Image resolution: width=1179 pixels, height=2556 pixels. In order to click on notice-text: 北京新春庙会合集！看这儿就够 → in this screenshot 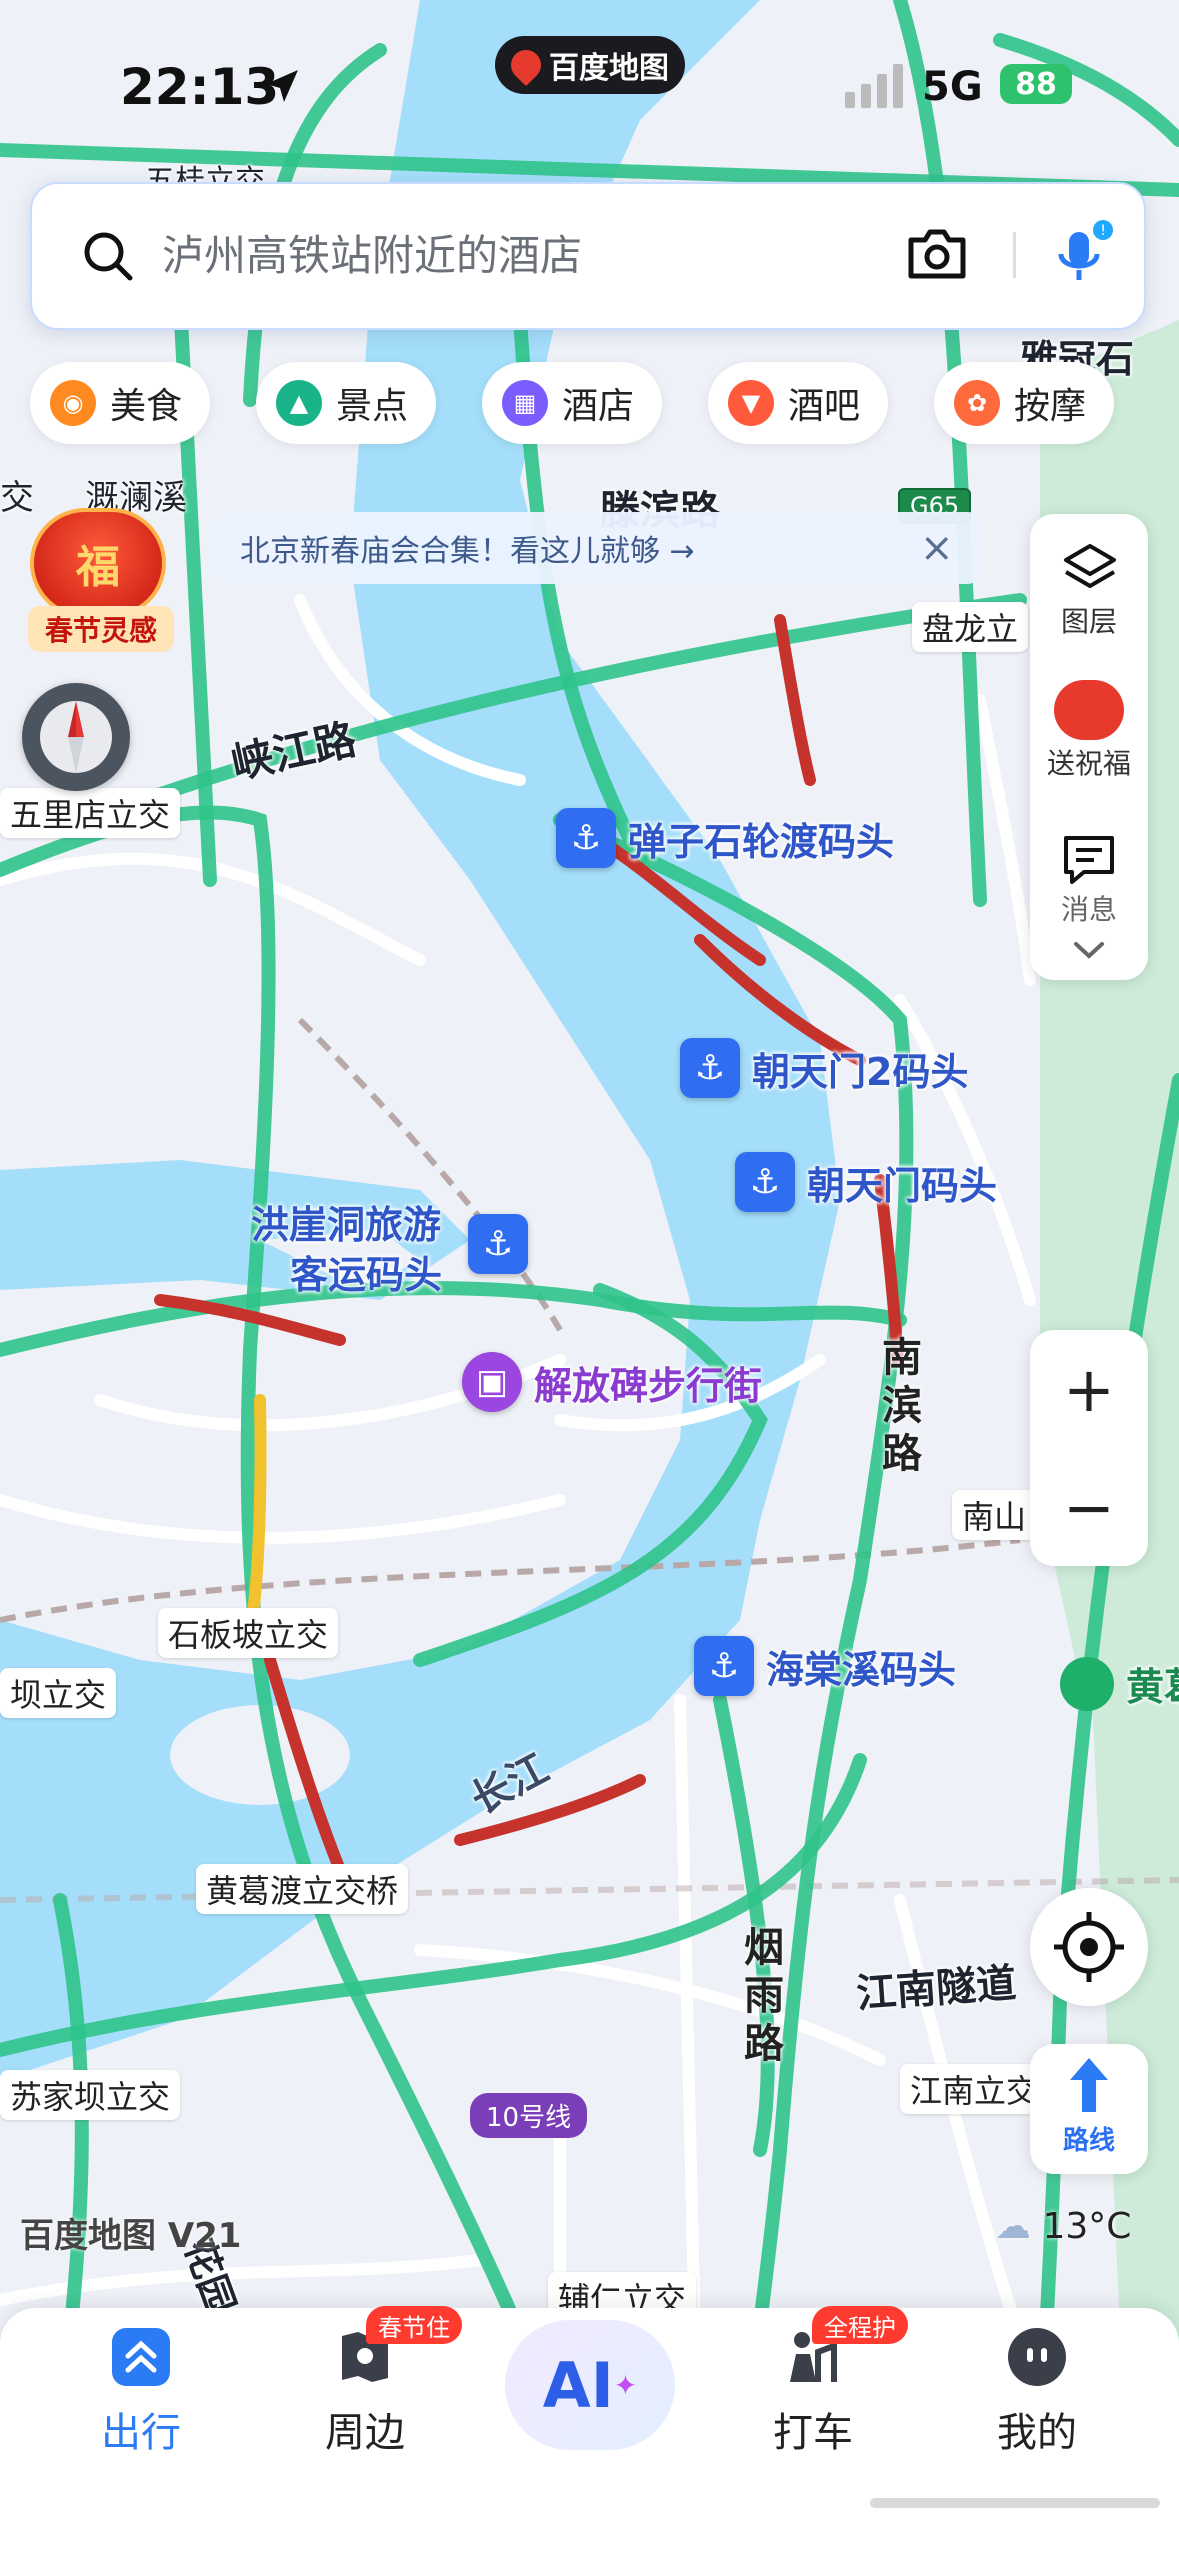, I will do `click(467, 551)`.